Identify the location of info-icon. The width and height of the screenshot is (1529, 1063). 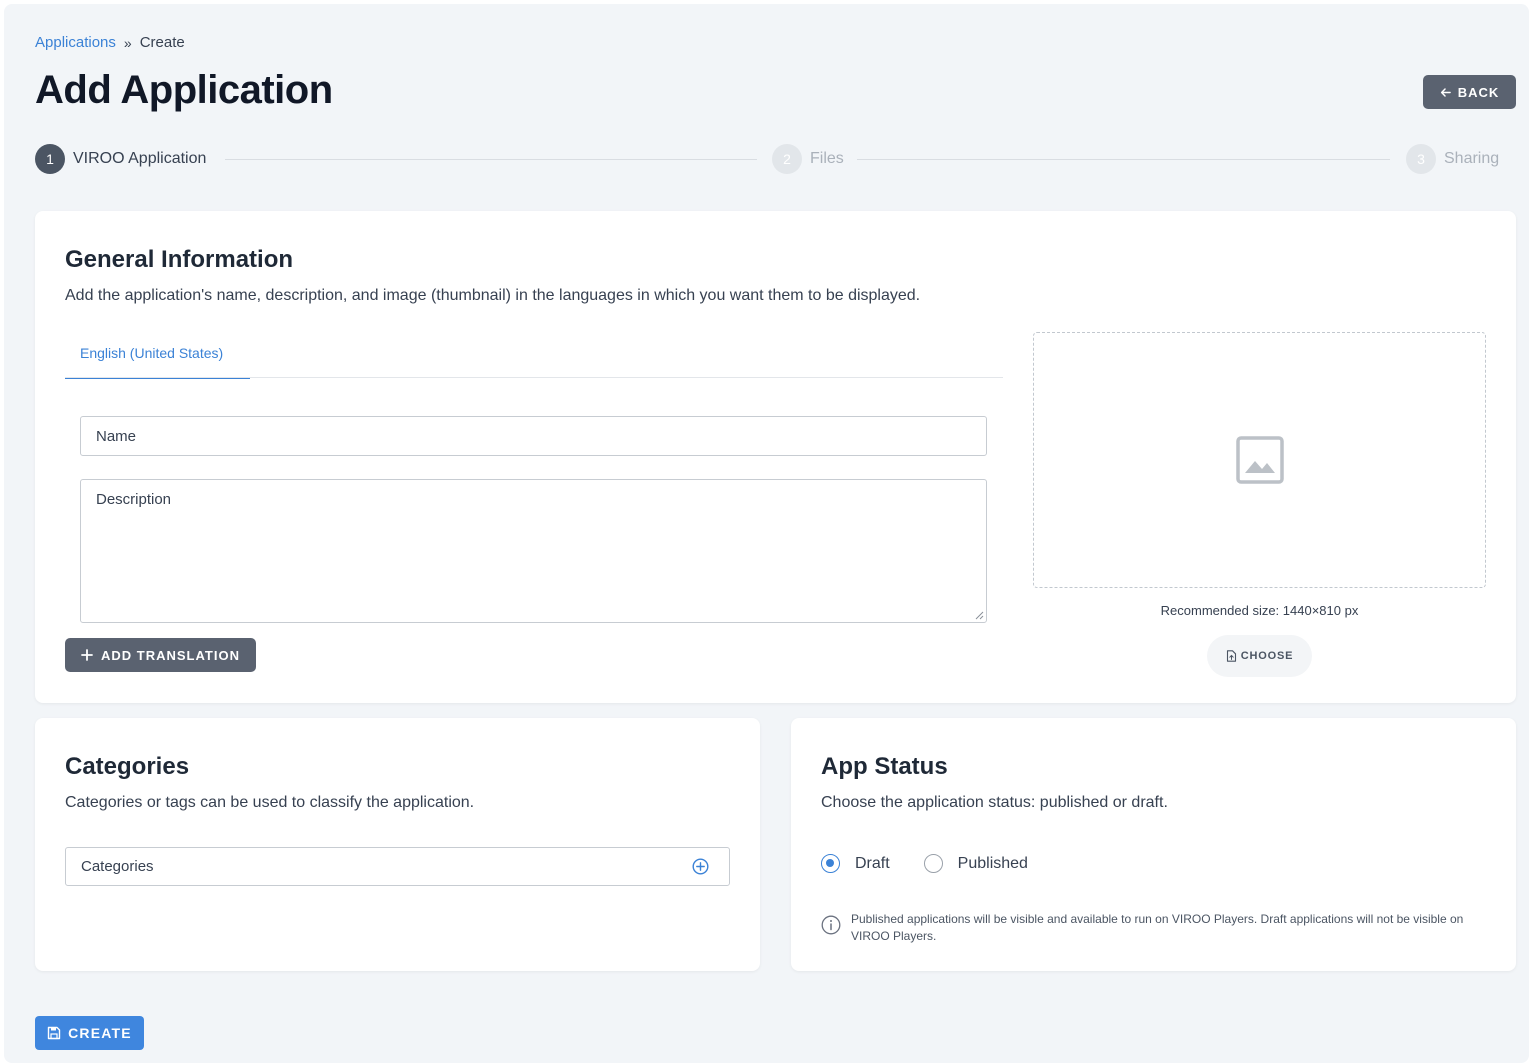
(831, 925).